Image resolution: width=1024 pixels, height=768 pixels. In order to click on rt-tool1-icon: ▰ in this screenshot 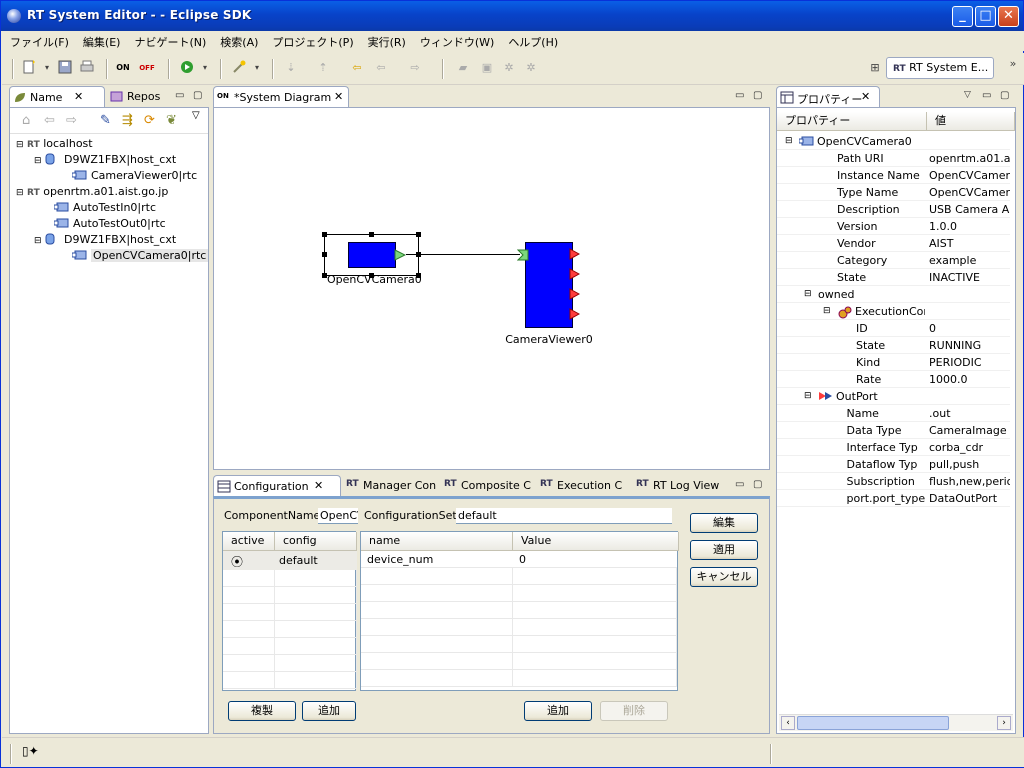, I will do `click(463, 68)`.